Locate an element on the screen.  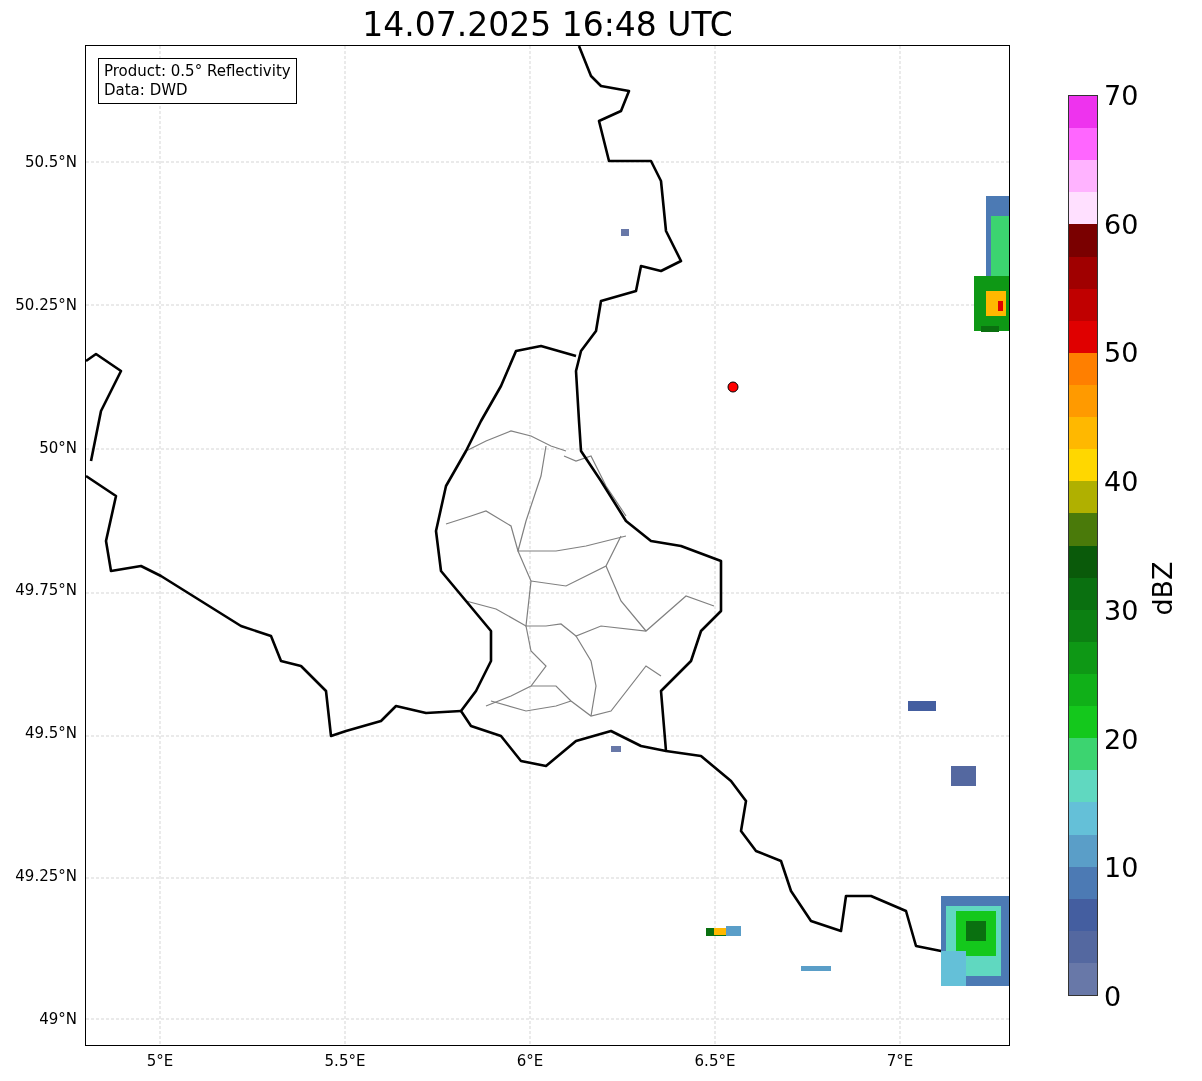
x-tick-label: 5.5°E is located at coordinates (345, 1061).